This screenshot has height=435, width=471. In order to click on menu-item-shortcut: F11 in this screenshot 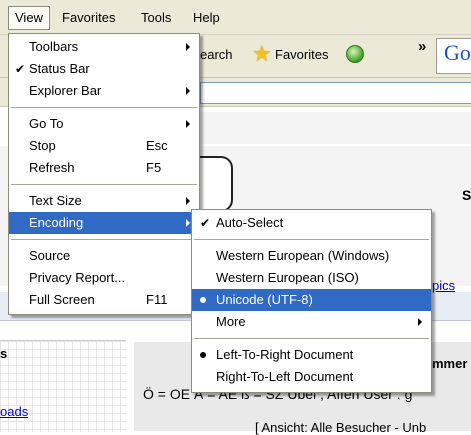, I will do `click(157, 299)`.